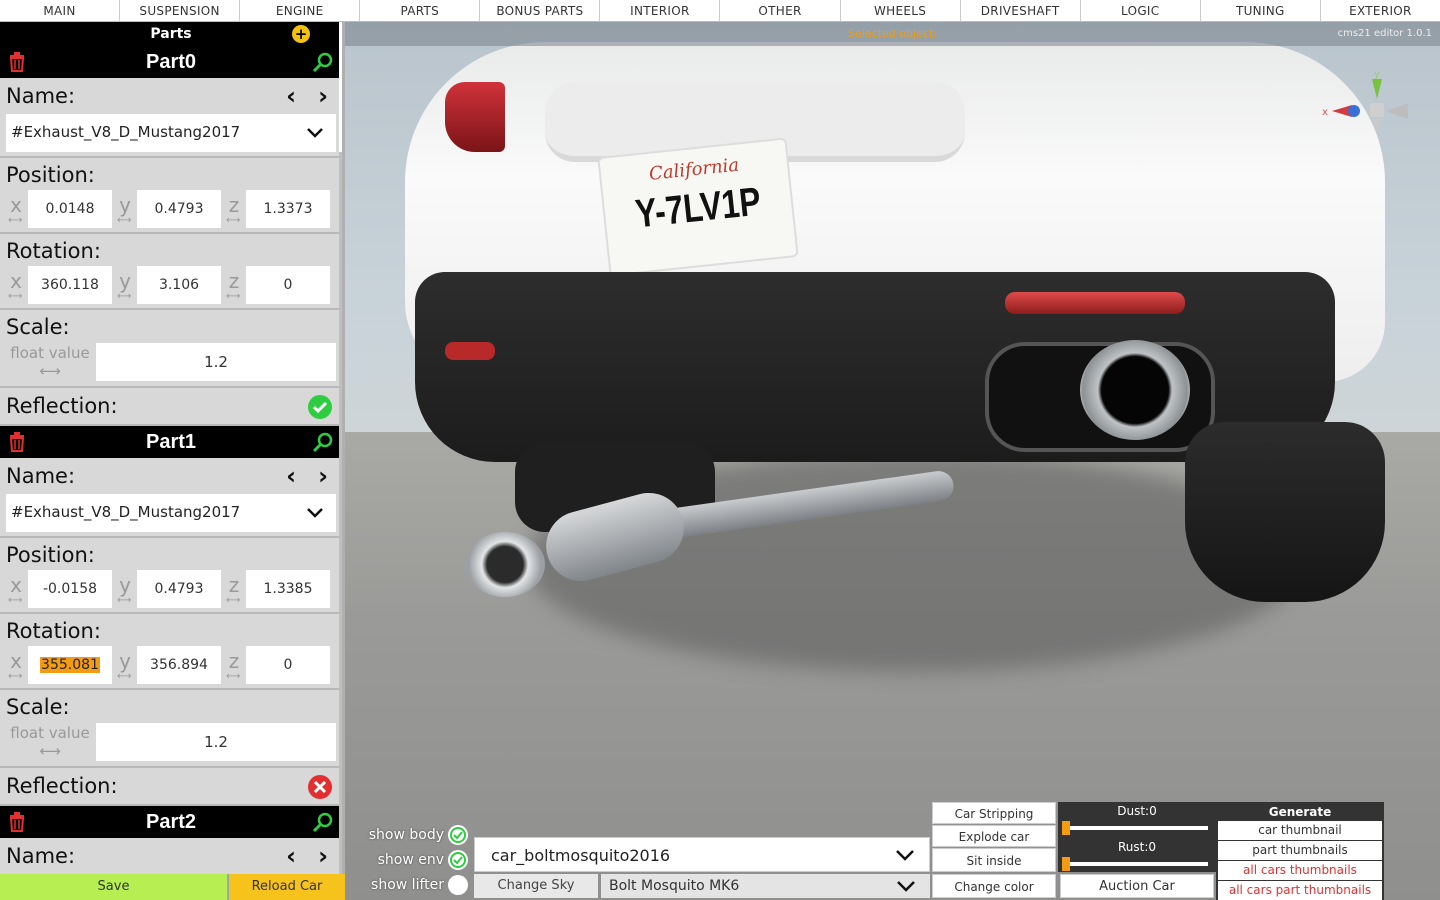  I want to click on part-0-rotation-y-input: 3.106, so click(179, 285).